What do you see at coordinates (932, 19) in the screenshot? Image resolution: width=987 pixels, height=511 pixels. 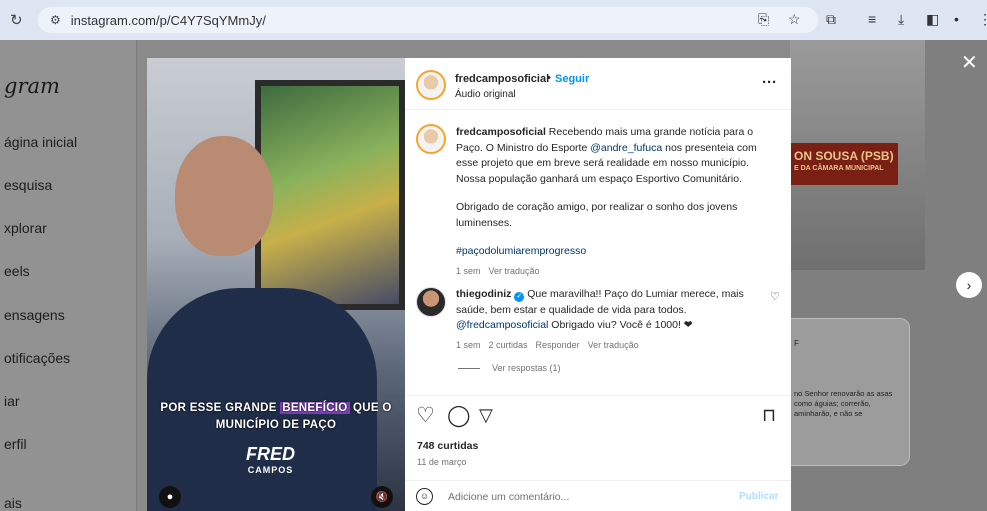 I see `side-panel-icon: ◧` at bounding box center [932, 19].